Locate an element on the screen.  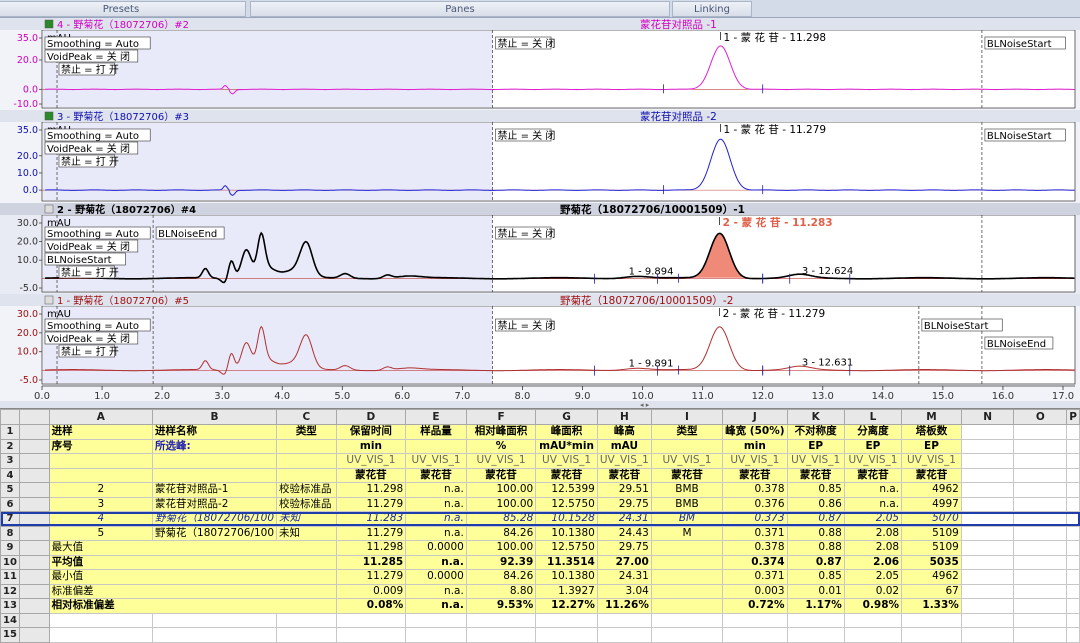
stat-cell: 84.26 is located at coordinates (501, 577).